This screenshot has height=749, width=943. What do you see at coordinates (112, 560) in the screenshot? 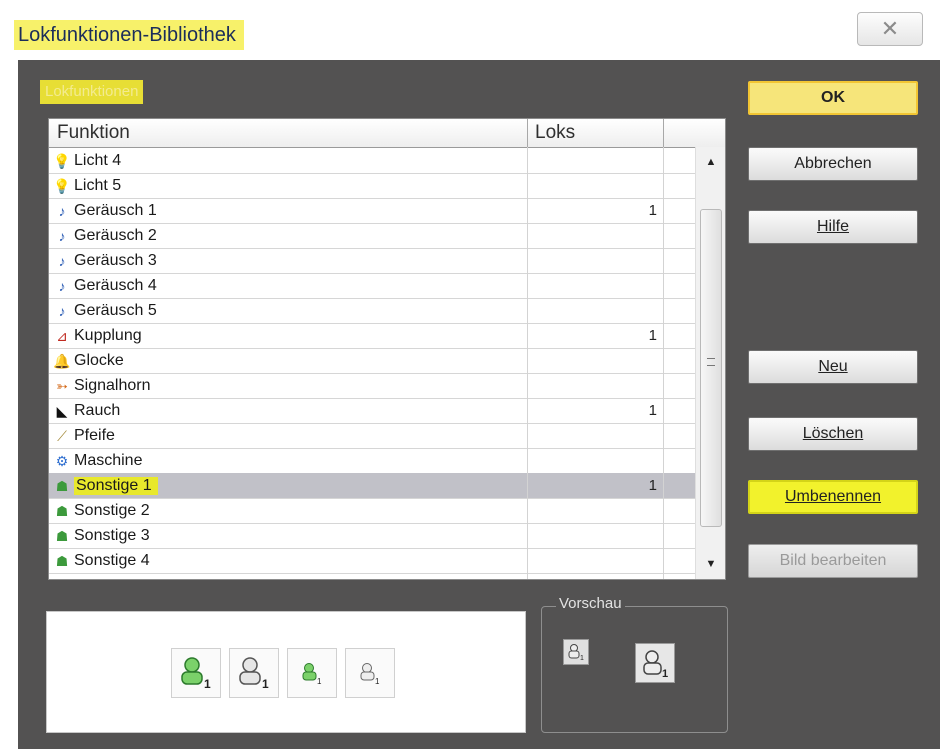
I see `row-function-name: Sonstige 4` at bounding box center [112, 560].